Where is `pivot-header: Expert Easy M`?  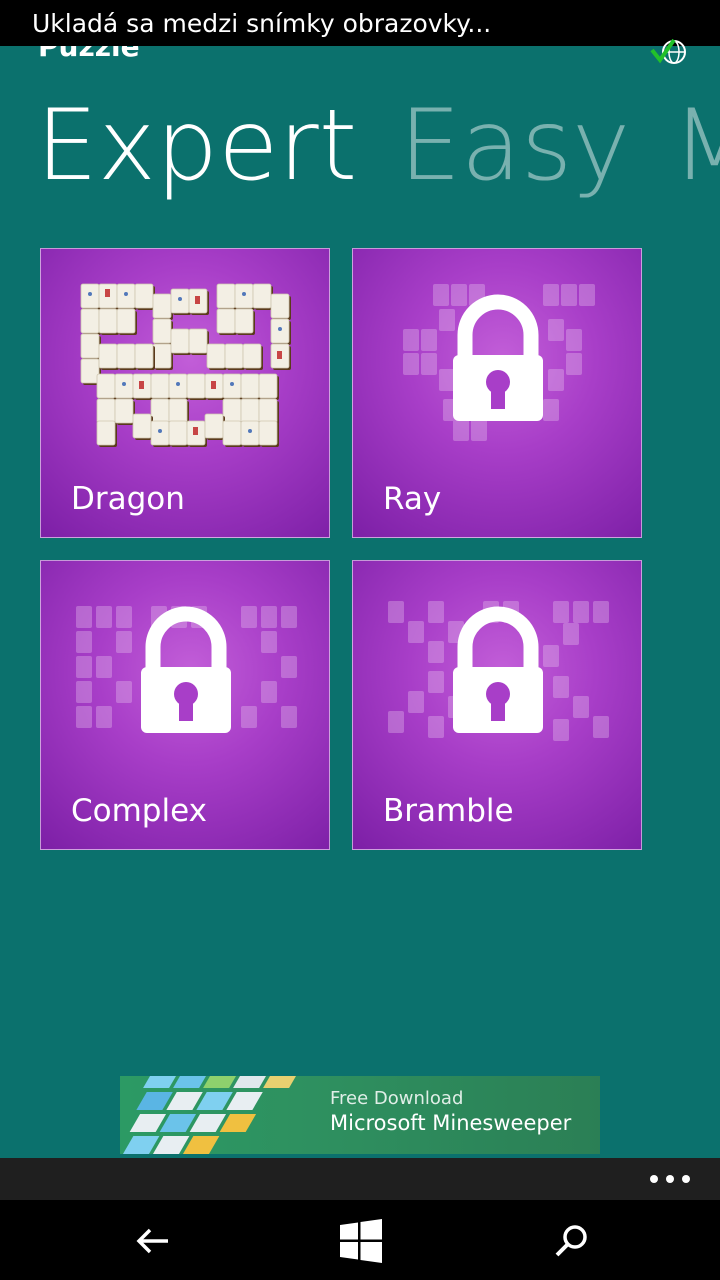 pivot-header: Expert Easy M is located at coordinates (378, 146).